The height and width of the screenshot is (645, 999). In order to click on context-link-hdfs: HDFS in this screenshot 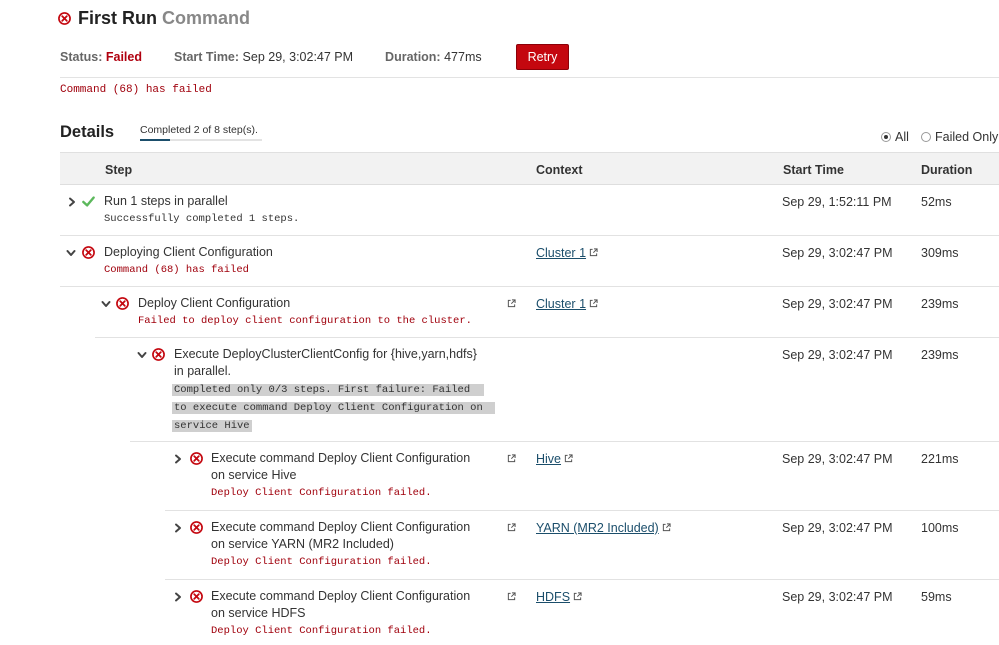, I will do `click(559, 597)`.